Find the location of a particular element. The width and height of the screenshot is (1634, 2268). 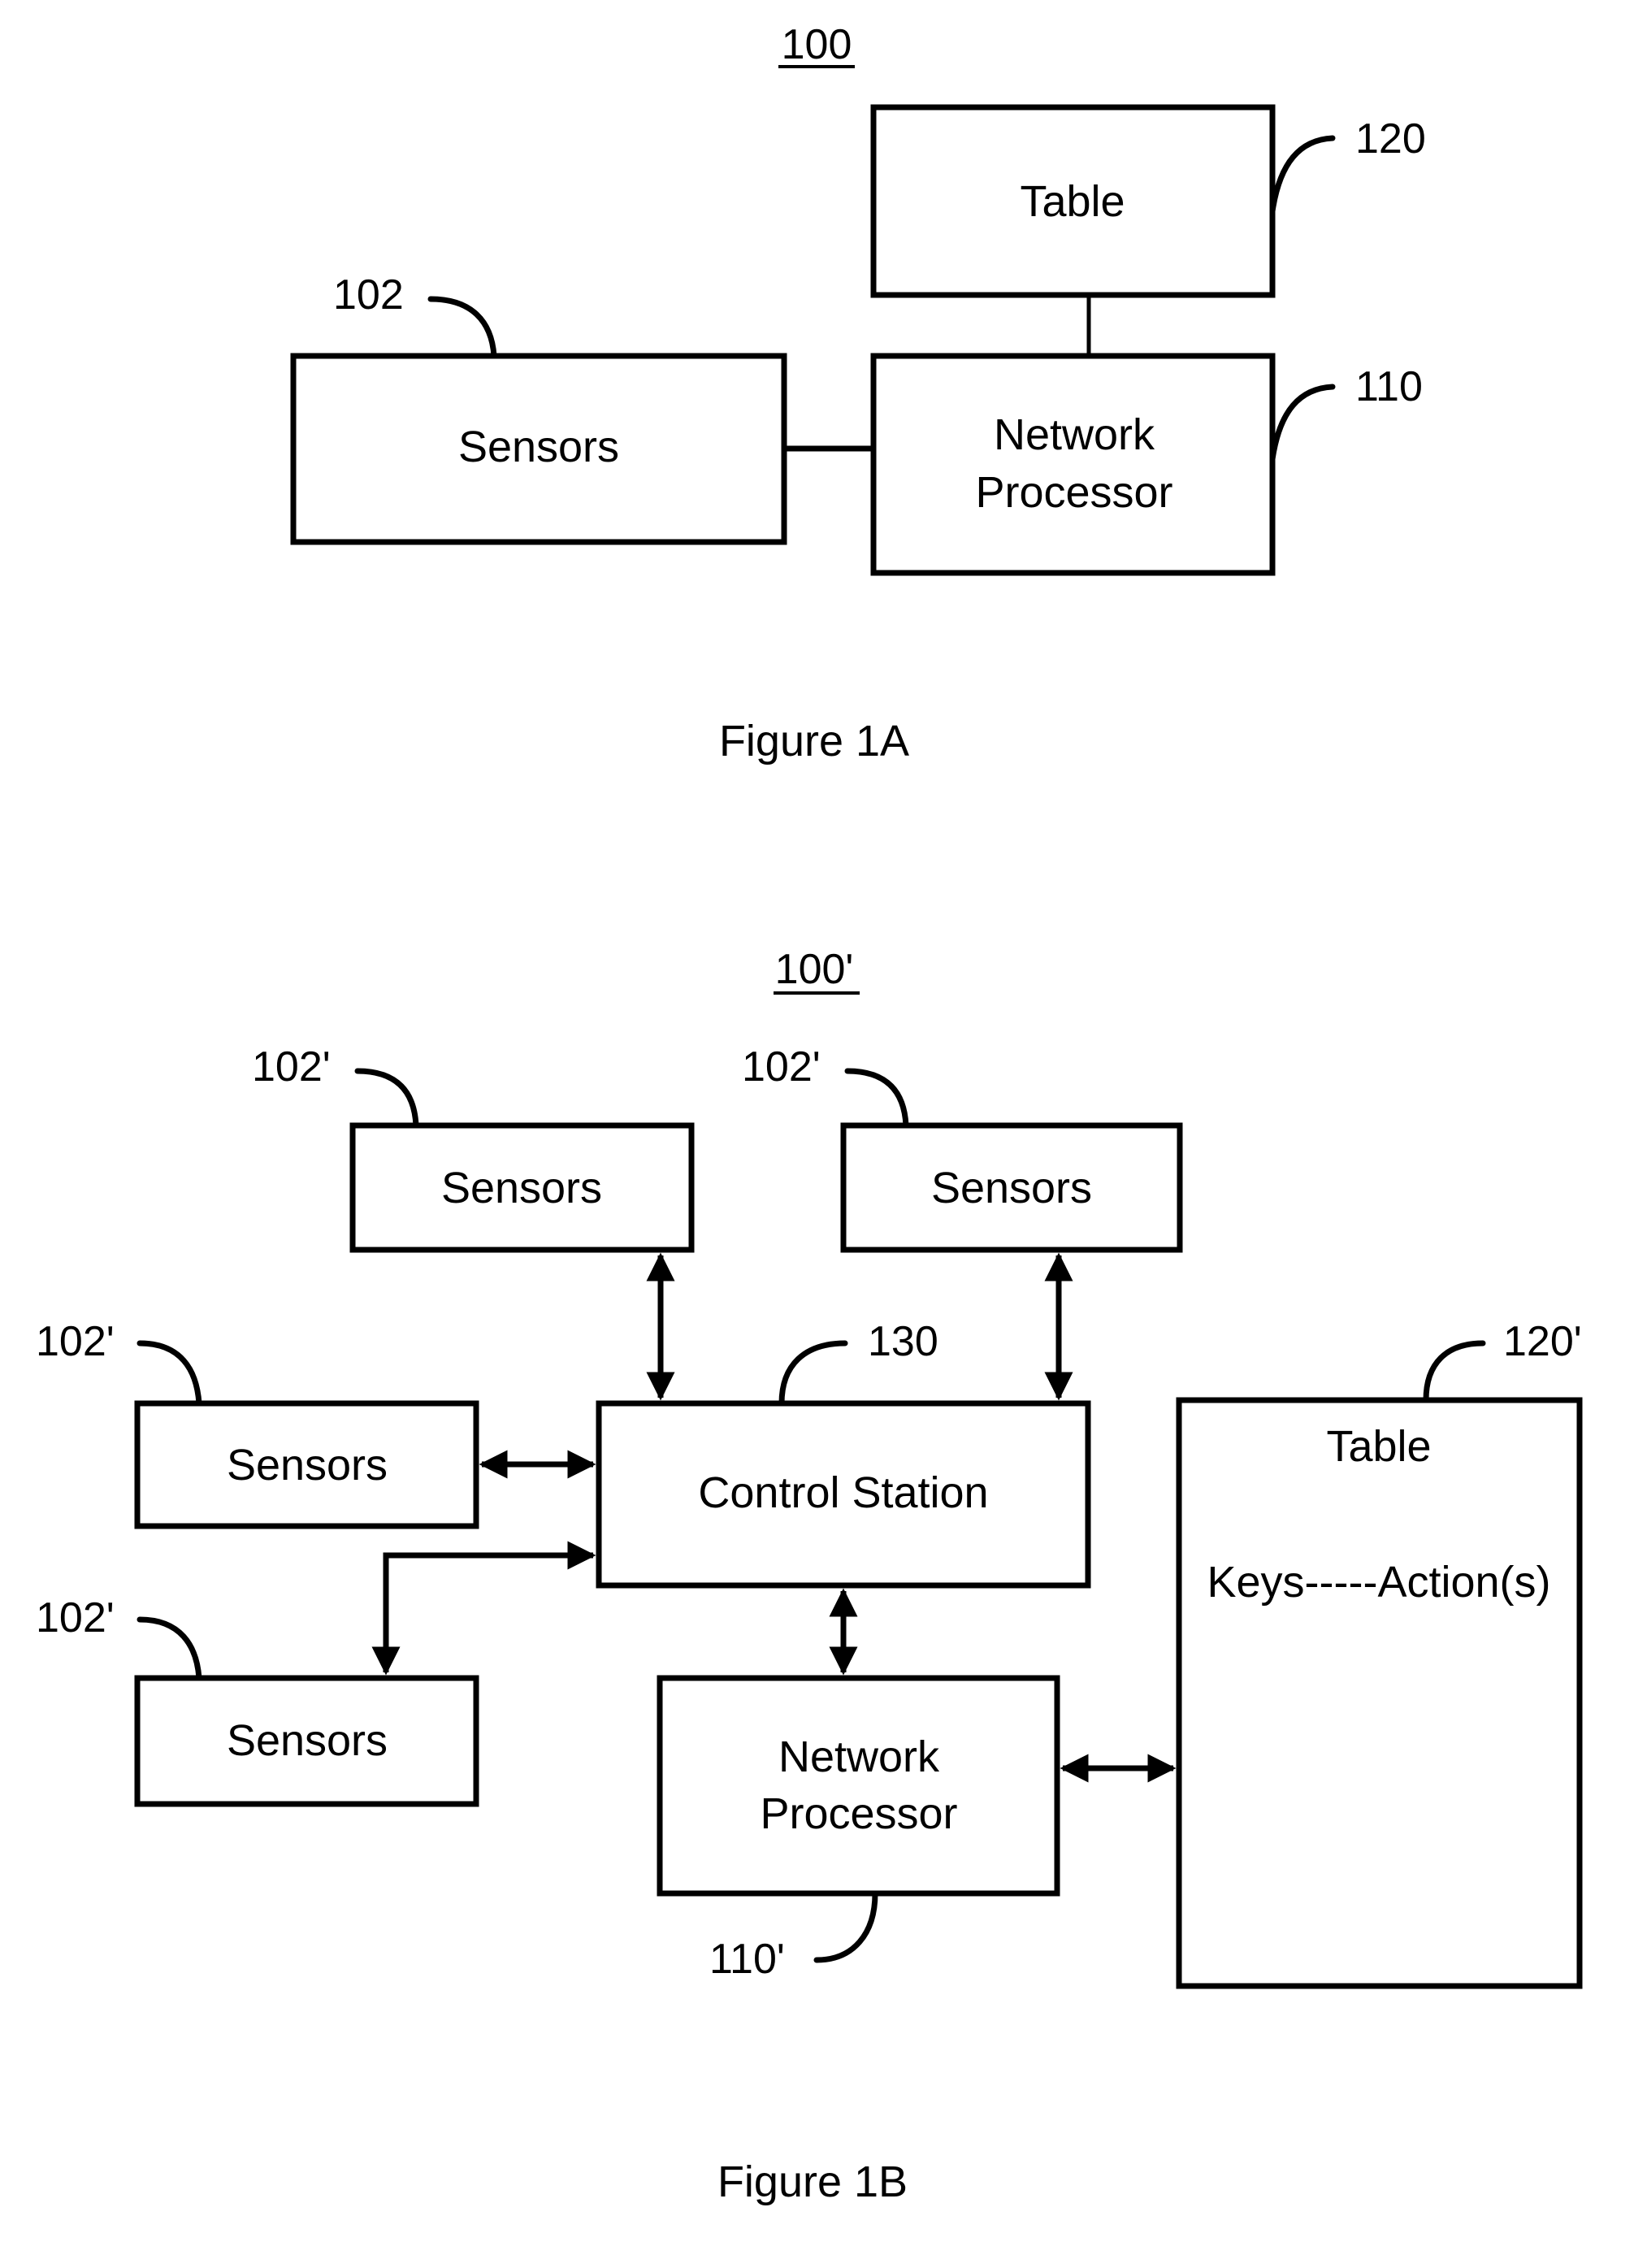

sensors-bottom-left-label: Sensors is located at coordinates (307, 1740).